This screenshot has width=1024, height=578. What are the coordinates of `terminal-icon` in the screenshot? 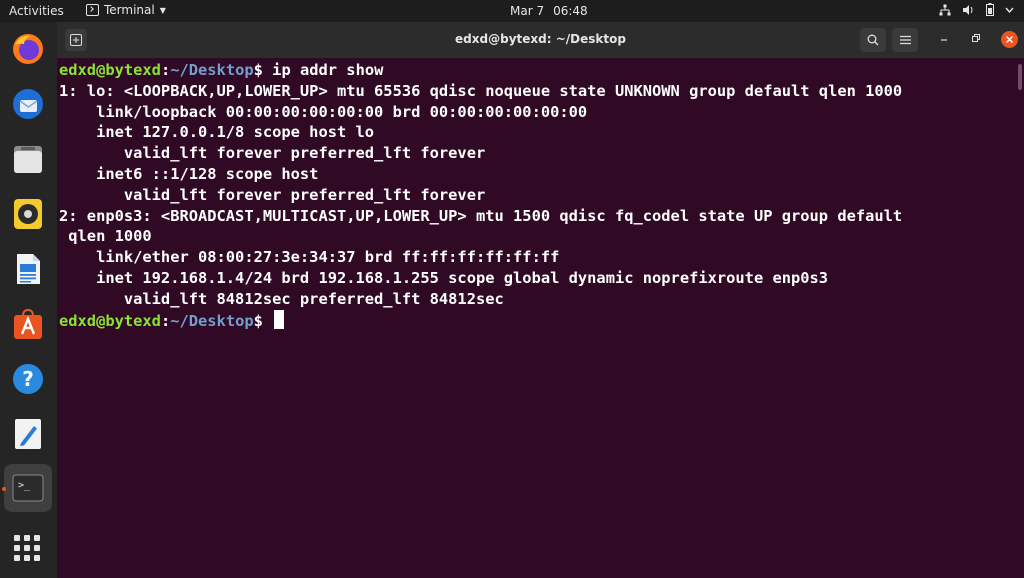 It's located at (92, 10).